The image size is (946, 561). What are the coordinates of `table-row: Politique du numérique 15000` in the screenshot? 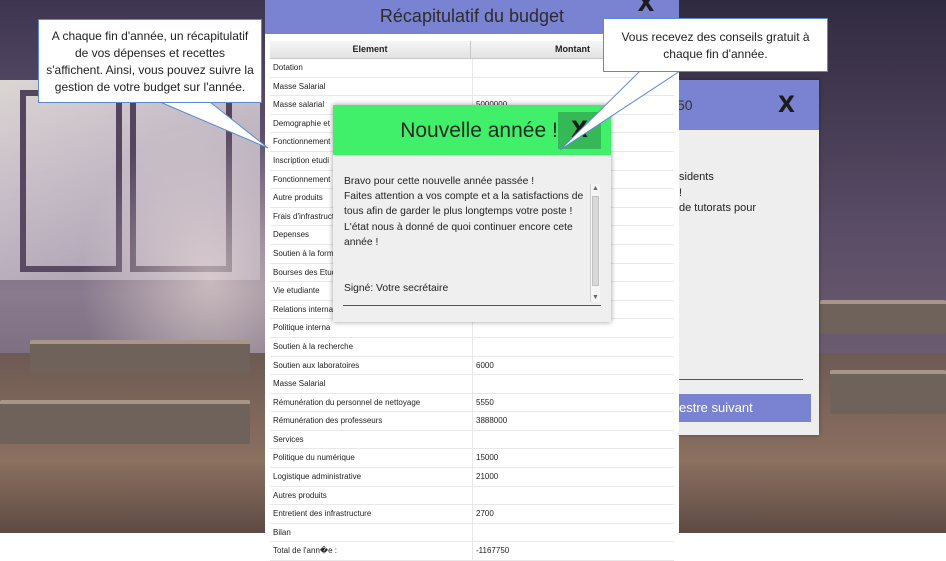 It's located at (472, 459).